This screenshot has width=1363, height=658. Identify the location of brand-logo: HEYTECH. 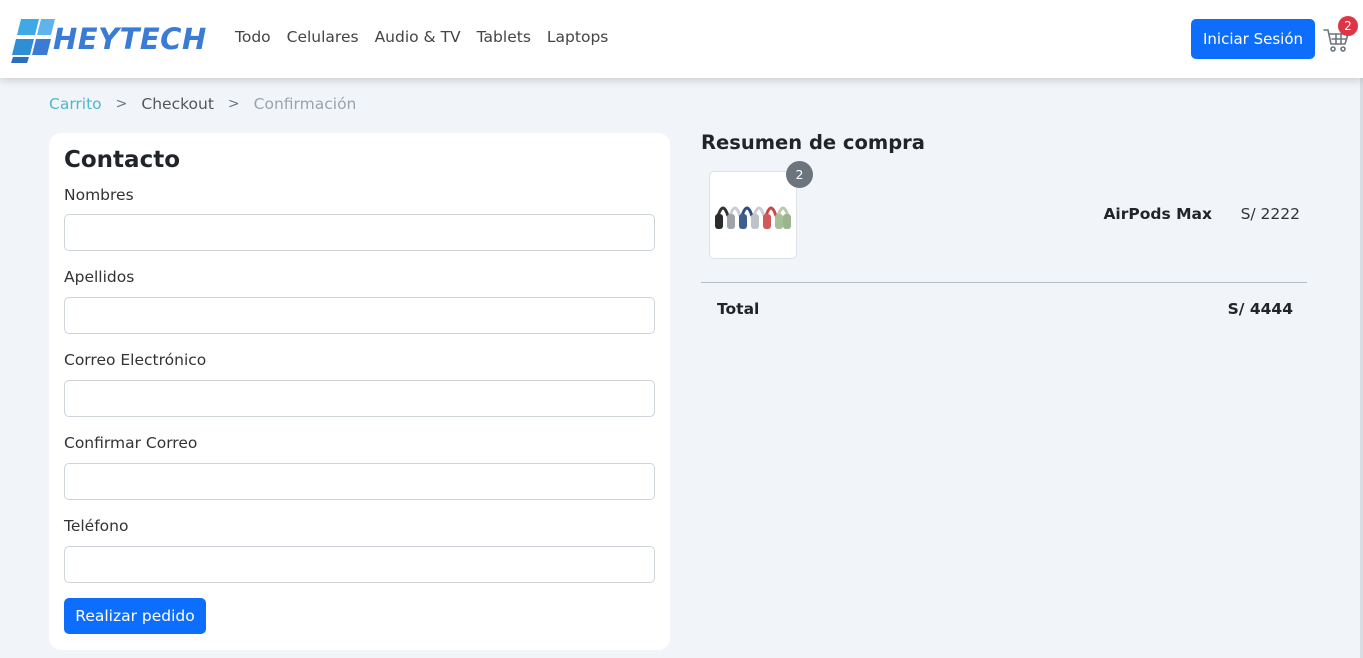
(111, 40).